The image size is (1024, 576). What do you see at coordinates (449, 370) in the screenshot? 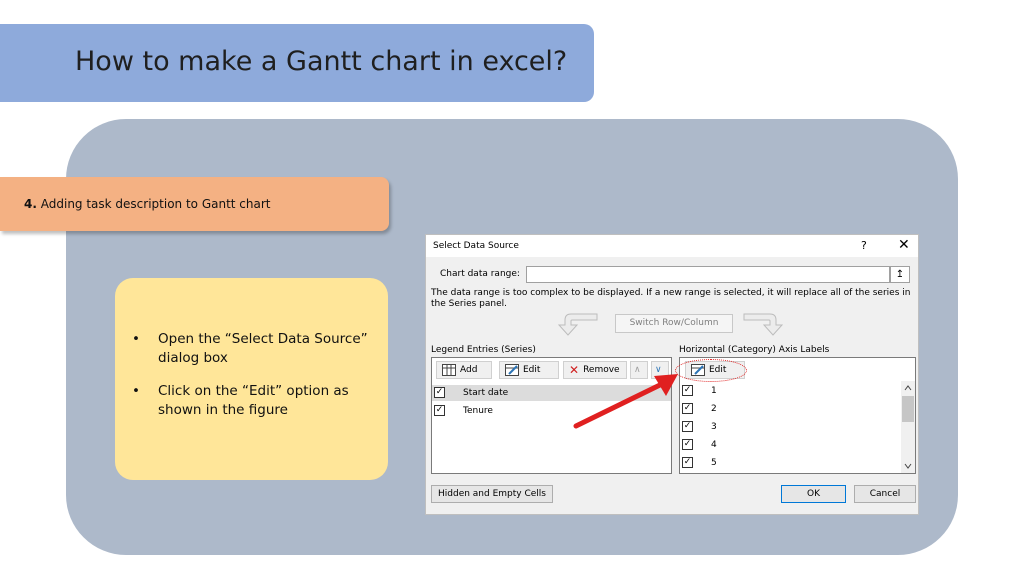
I see `add-icon` at bounding box center [449, 370].